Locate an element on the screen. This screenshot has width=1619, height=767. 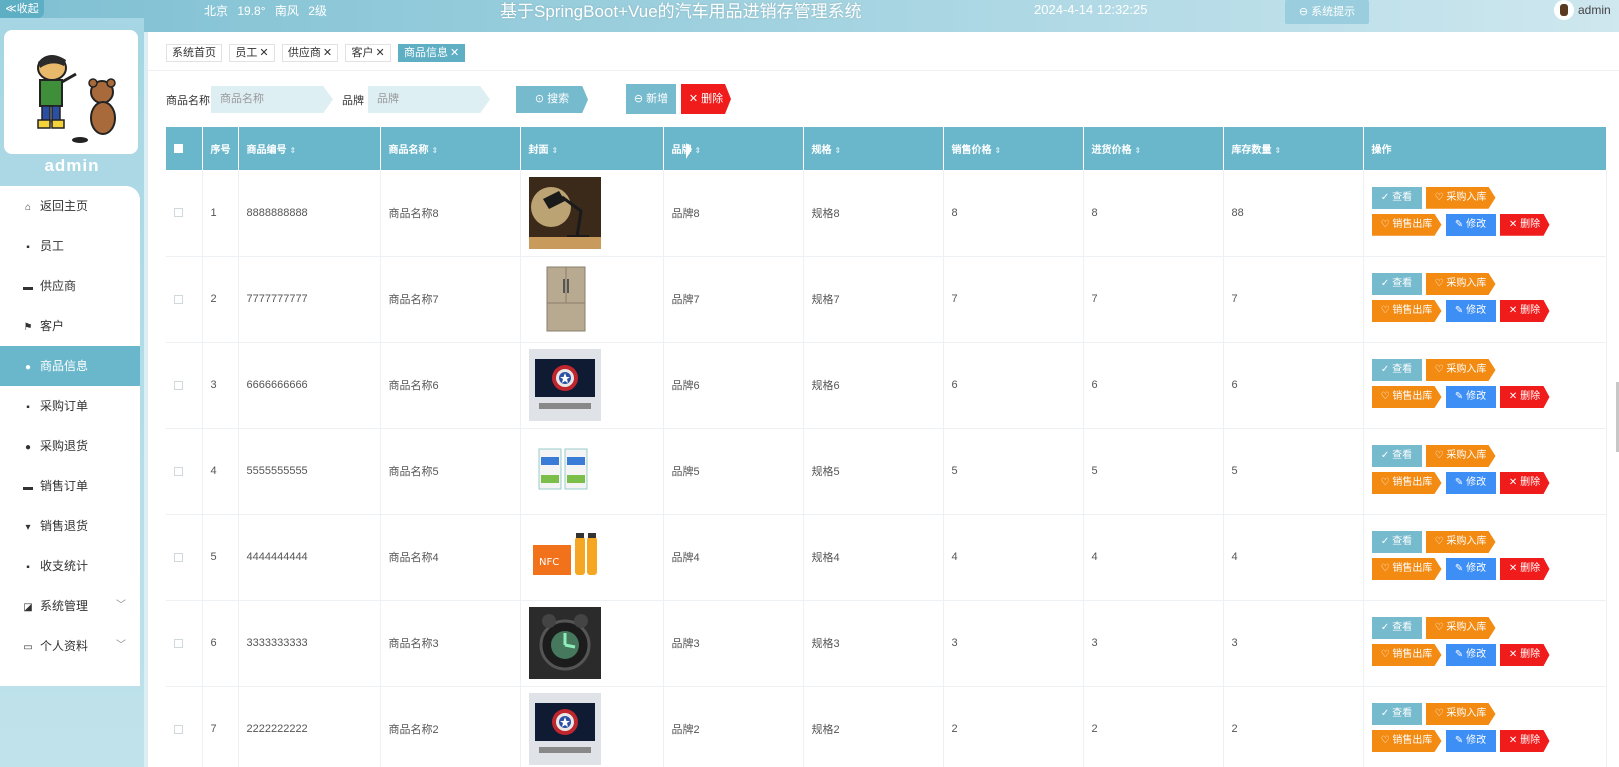
name-cell: 商品名称5 is located at coordinates (450, 471).